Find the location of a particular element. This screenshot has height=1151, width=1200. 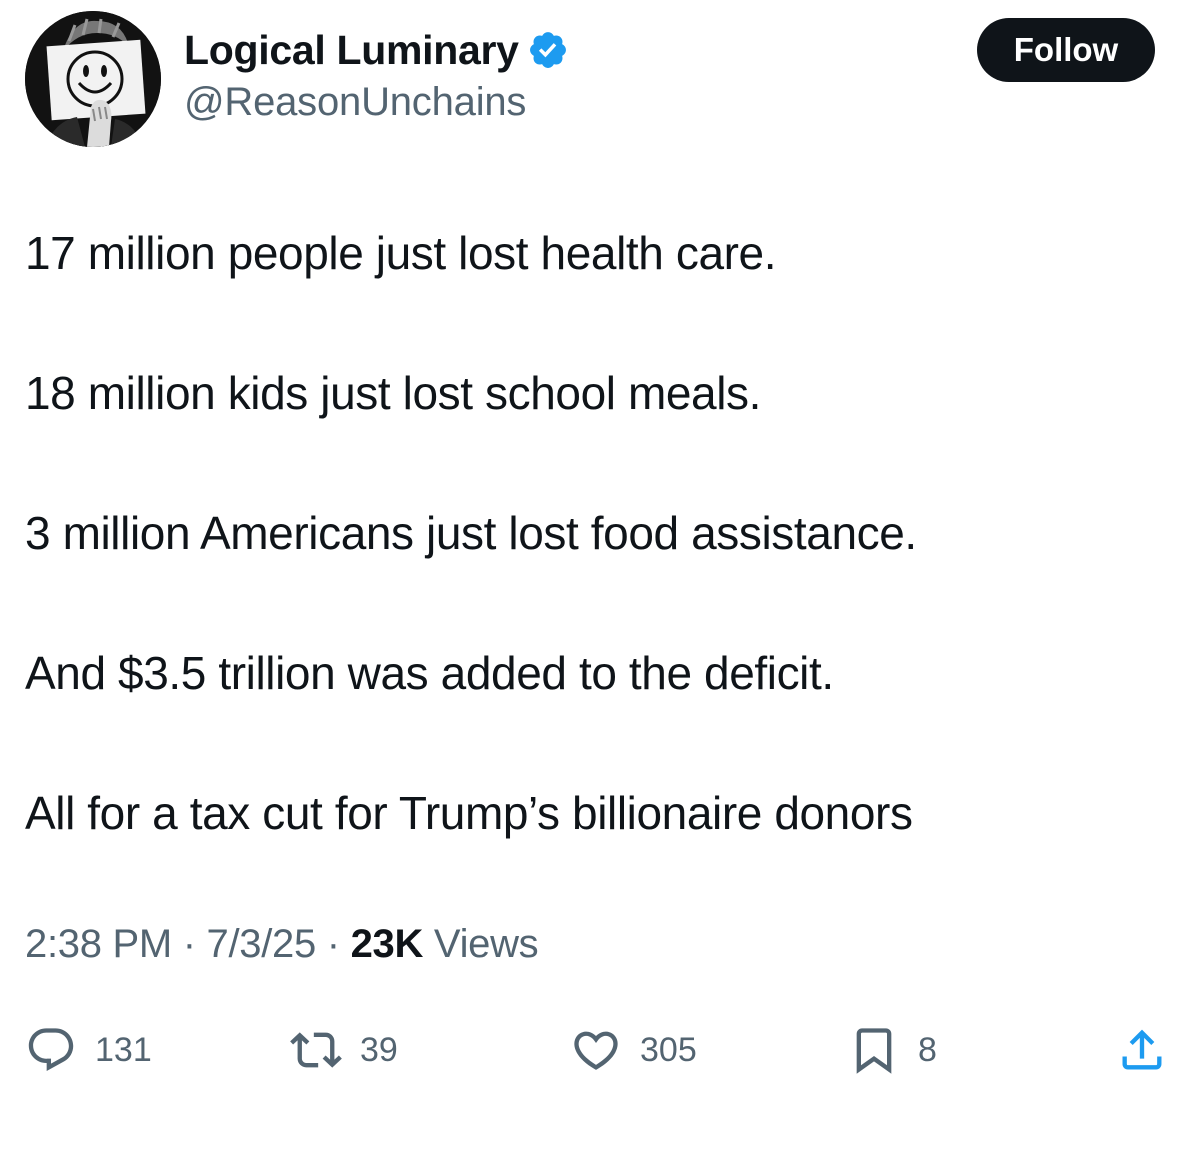

like-count: 305 is located at coordinates (668, 1049).